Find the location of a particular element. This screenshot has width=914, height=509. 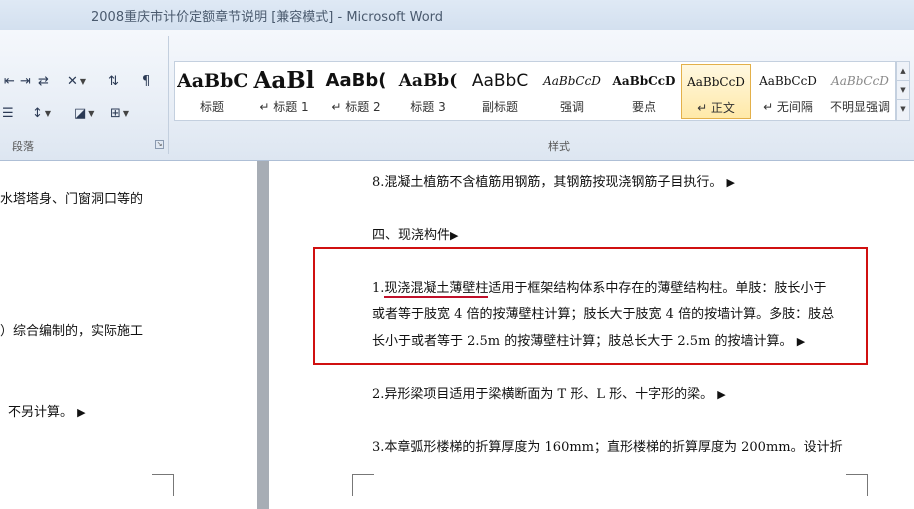

pilcrow-icon: ¶ is located at coordinates (146, 81).